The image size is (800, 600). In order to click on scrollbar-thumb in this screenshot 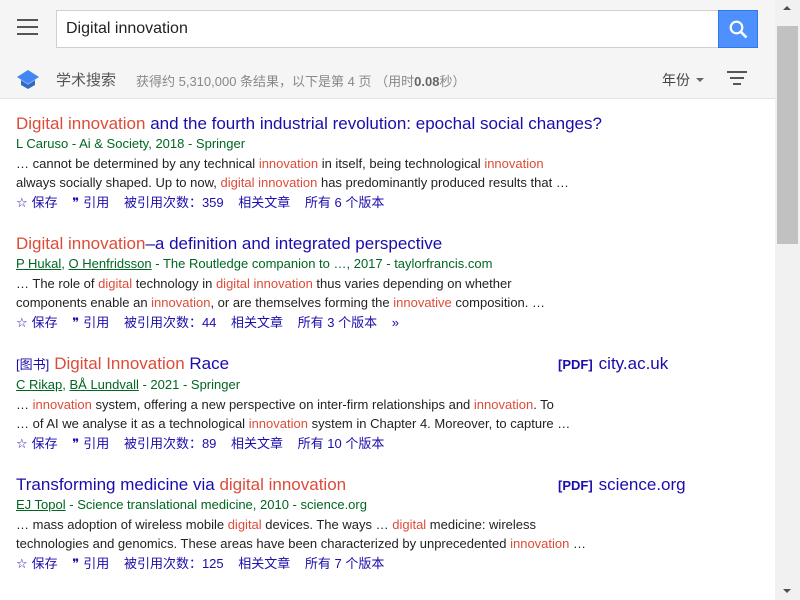, I will do `click(787, 135)`.